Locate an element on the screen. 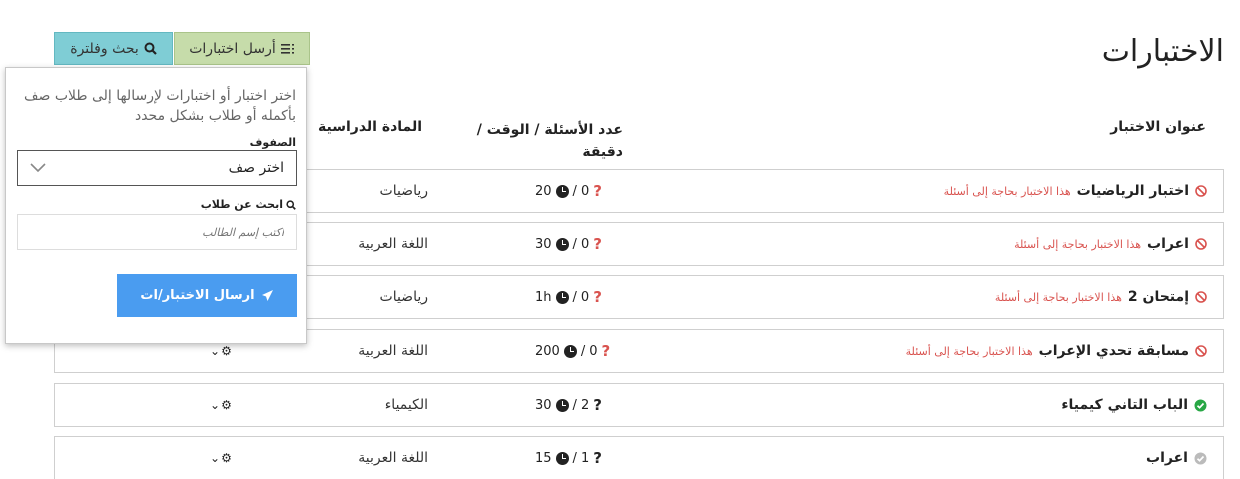 The image size is (1240, 479). question-count-time: 1h / 0 ? is located at coordinates (568, 297).